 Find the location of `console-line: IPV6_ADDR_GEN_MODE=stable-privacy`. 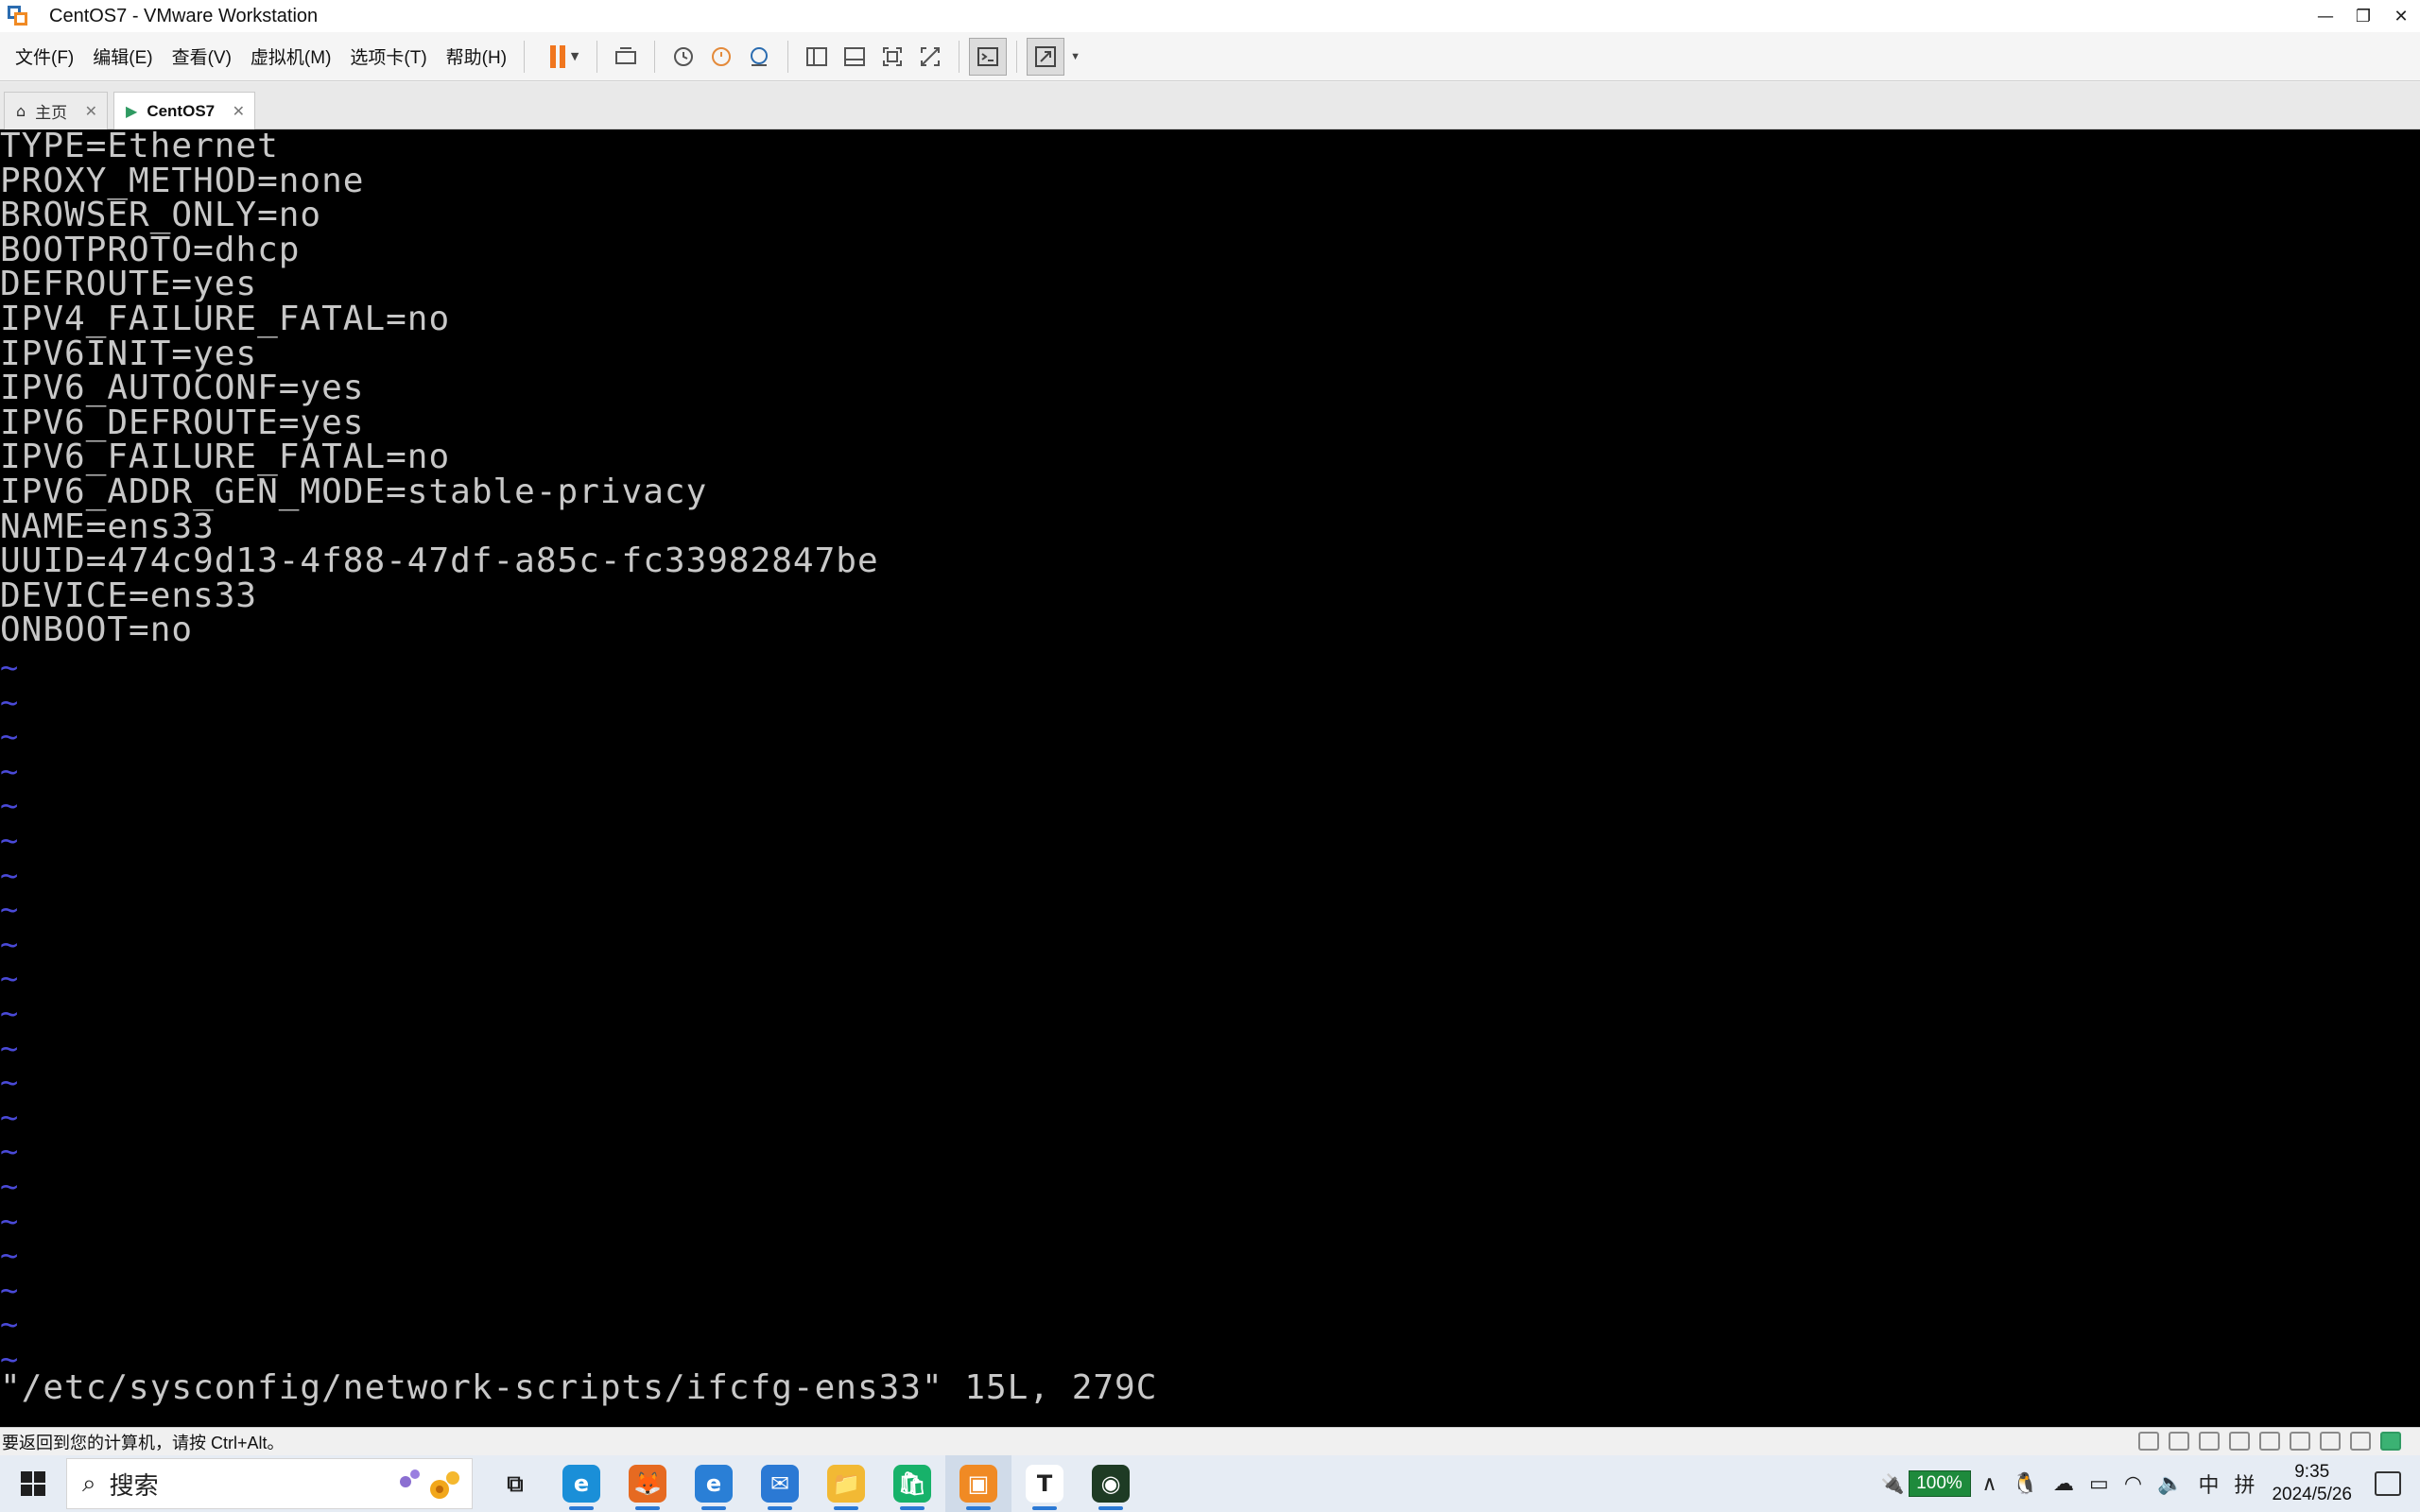

console-line: IPV6_ADDR_GEN_MODE=stable-privacy is located at coordinates (354, 491).